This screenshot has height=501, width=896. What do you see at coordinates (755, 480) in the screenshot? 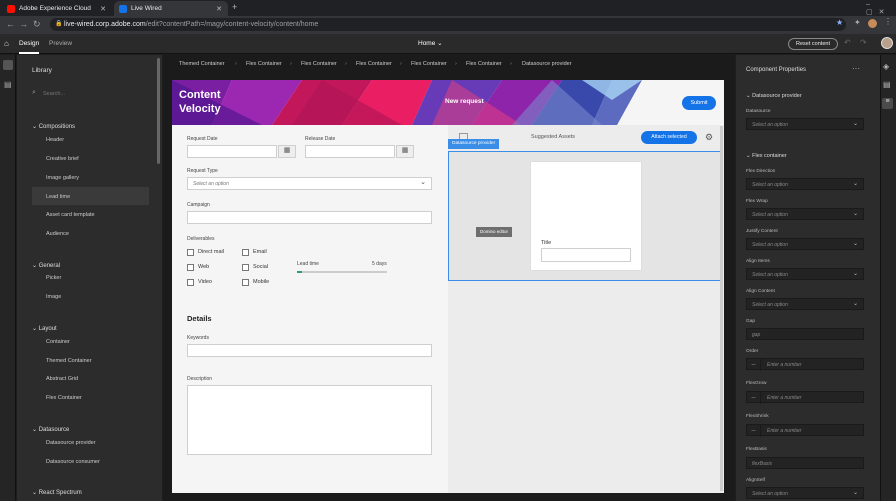
I see `alignself-label: AlignSelf` at bounding box center [755, 480].